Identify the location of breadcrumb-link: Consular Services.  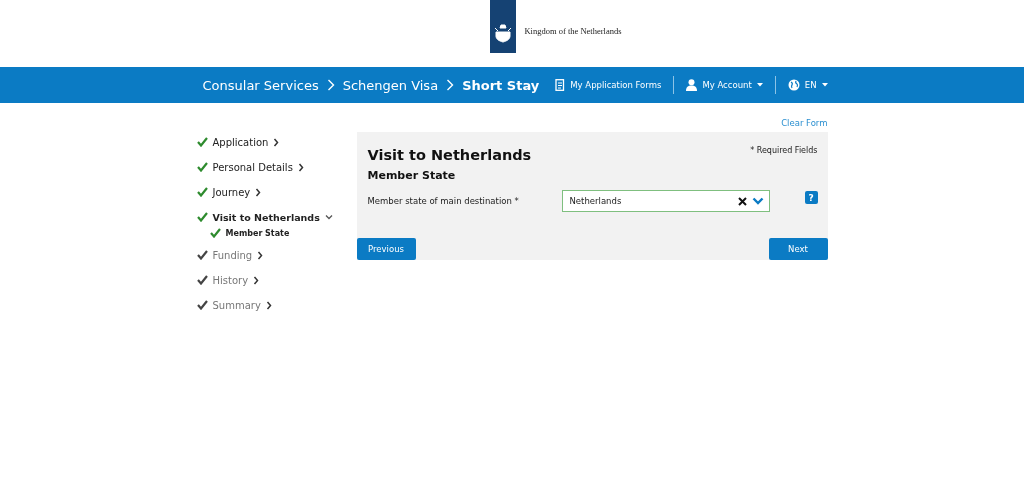
(260, 85).